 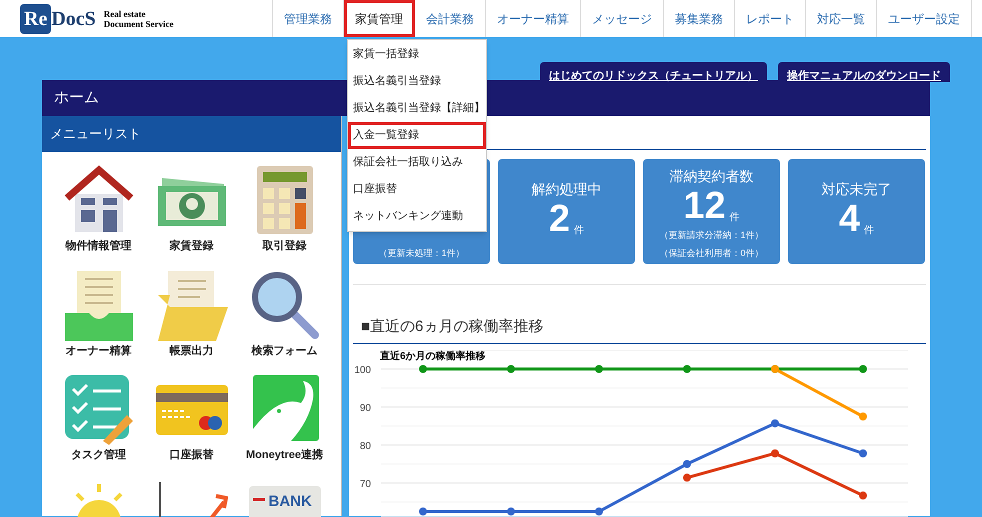 What do you see at coordinates (567, 189) in the screenshot?
I see `stat-title: 解約処理中` at bounding box center [567, 189].